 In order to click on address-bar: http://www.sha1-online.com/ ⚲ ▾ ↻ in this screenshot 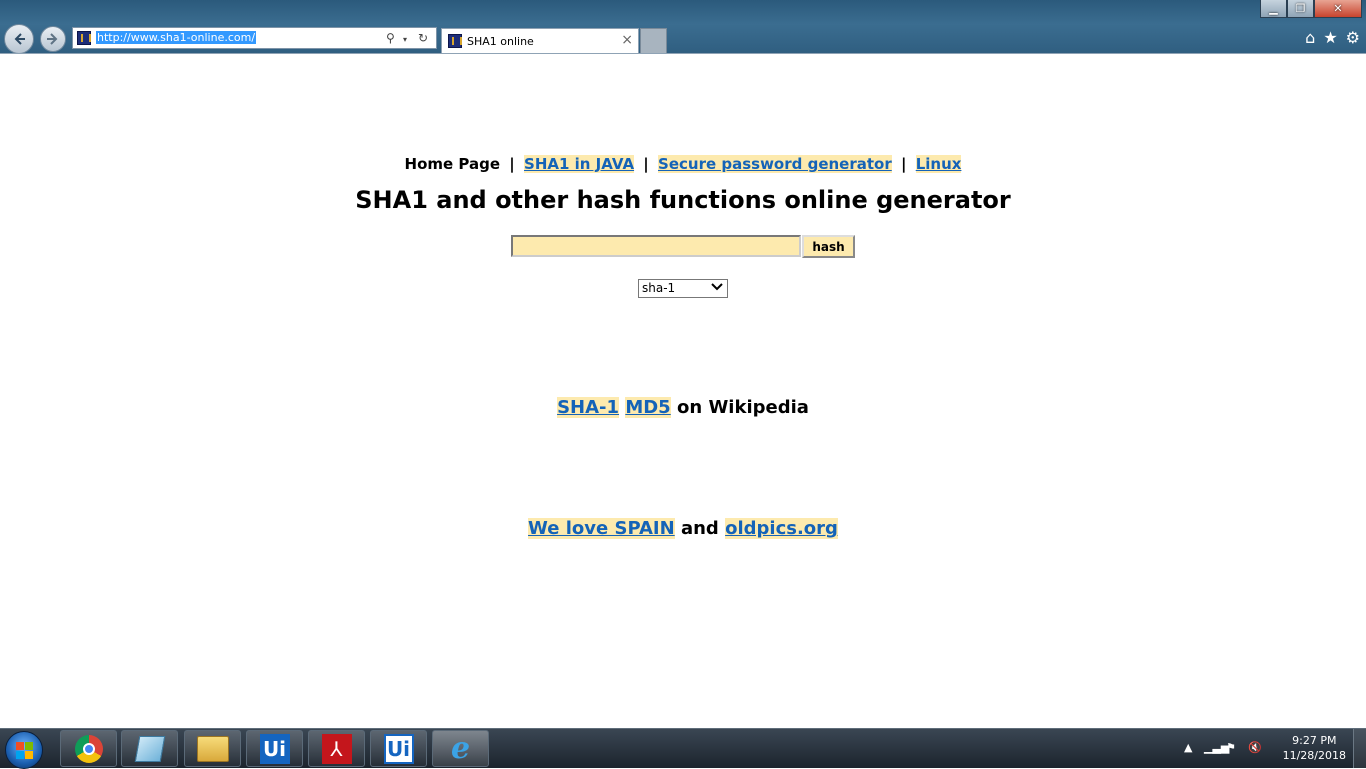, I will do `click(254, 38)`.